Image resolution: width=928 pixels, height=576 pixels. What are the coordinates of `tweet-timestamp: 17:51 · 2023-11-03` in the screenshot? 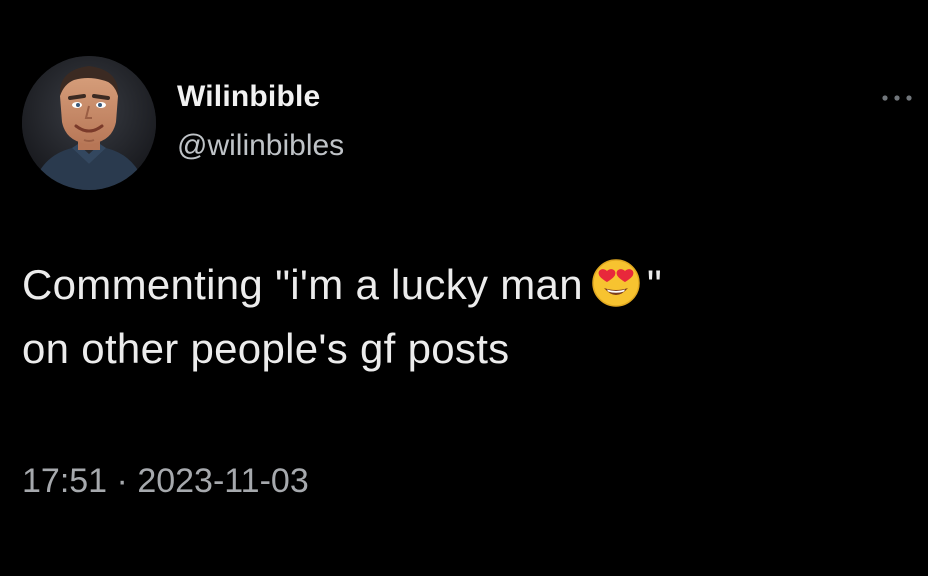 It's located at (165, 481).